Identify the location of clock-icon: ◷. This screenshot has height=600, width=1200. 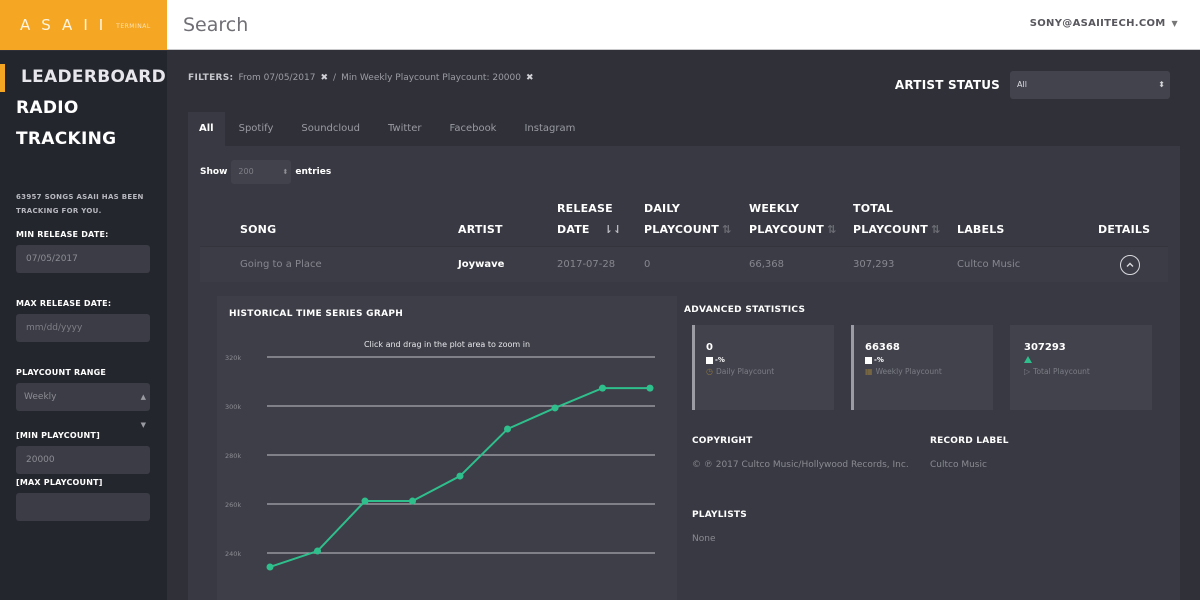
(709, 371).